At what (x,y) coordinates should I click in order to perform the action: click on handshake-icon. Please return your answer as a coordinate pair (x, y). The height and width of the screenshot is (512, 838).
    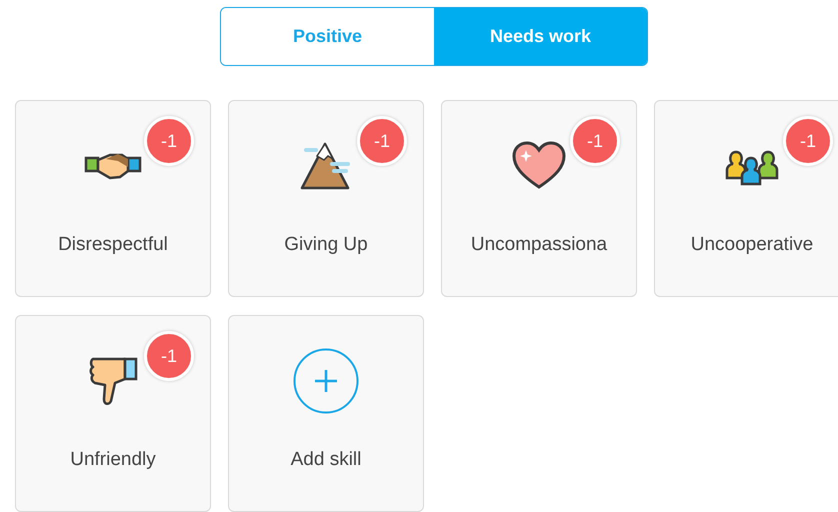
    Looking at the image, I should click on (113, 166).